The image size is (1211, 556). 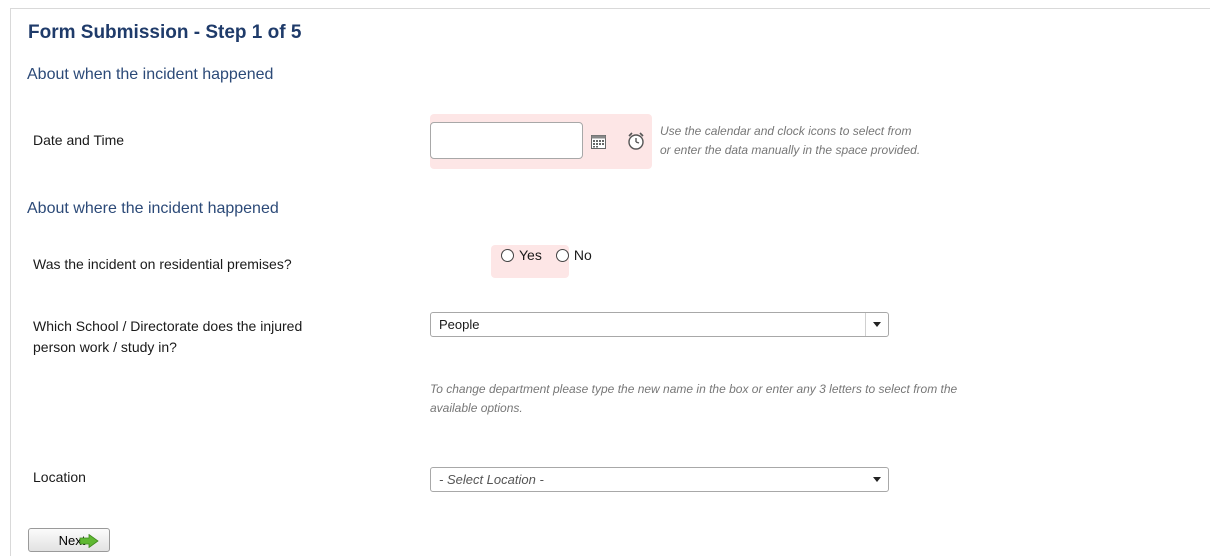 I want to click on location-label: Location, so click(x=59, y=477).